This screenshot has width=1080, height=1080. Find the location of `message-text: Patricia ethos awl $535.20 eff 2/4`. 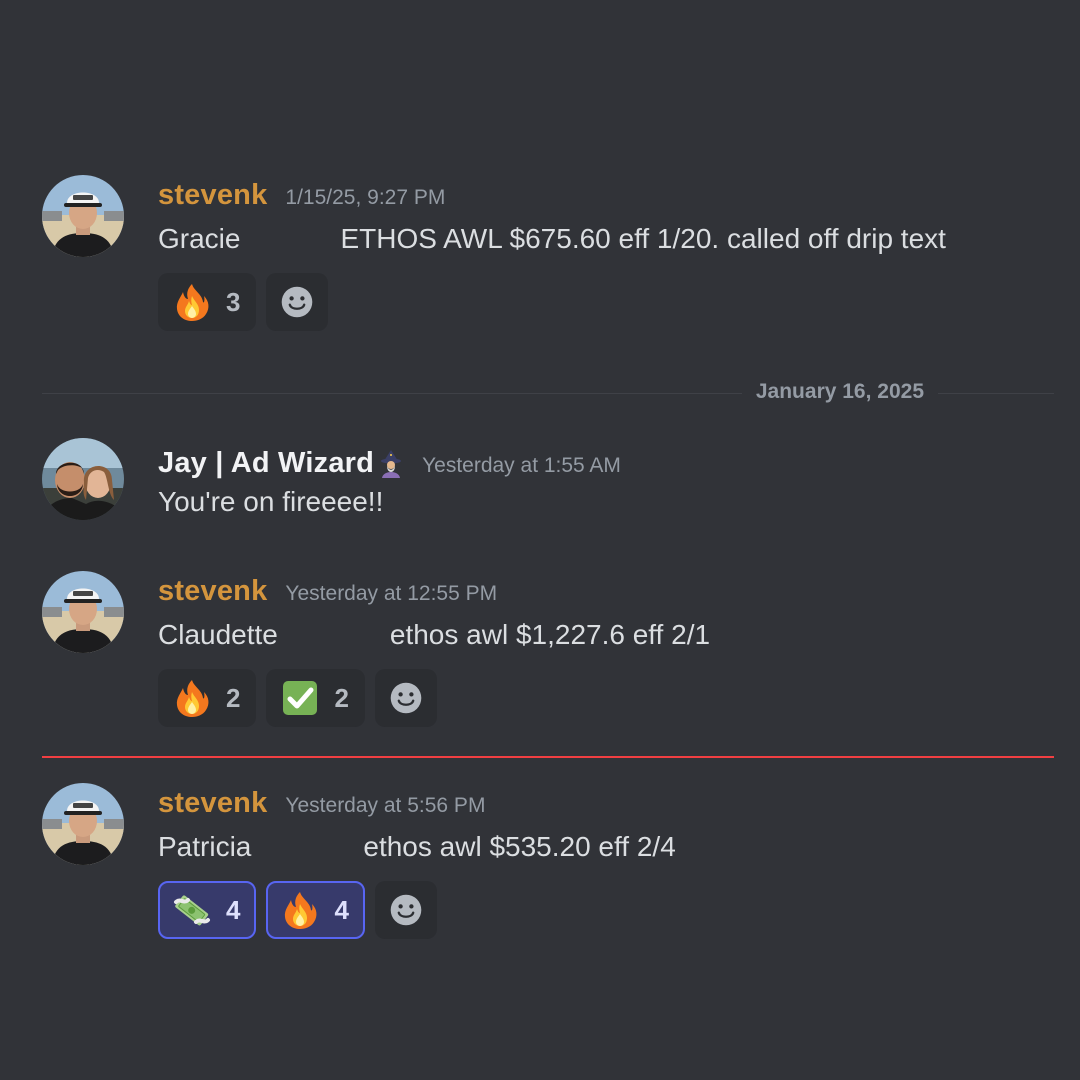

message-text: Patricia ethos awl $535.20 eff 2/4 is located at coordinates (417, 847).